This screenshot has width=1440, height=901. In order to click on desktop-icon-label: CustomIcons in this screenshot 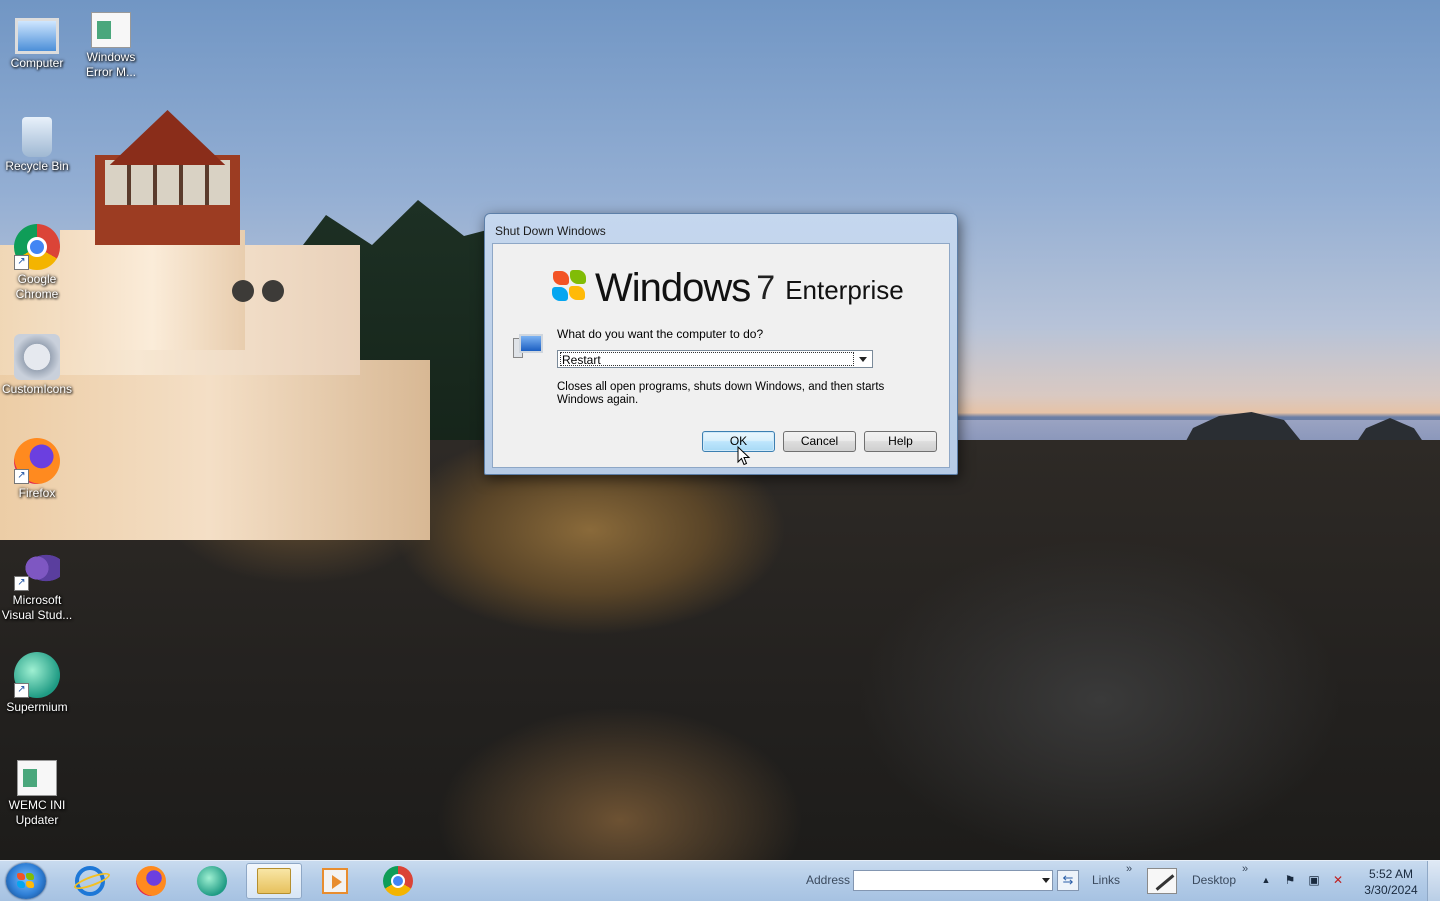, I will do `click(37, 389)`.